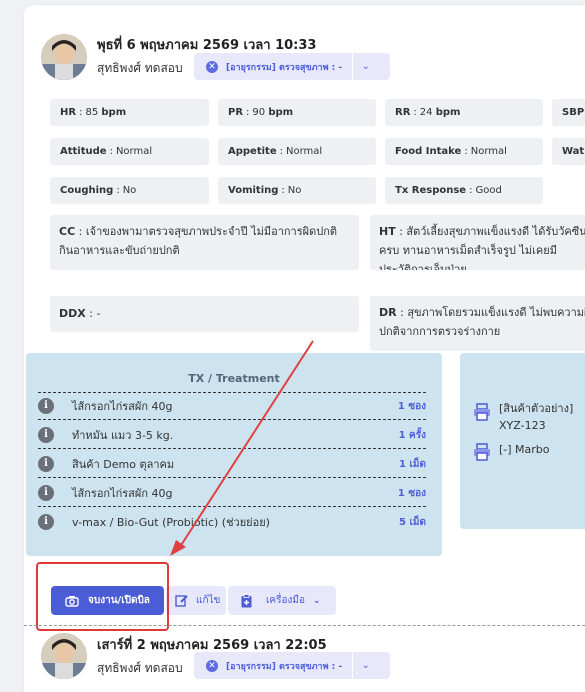 This screenshot has width=585, height=692. Describe the element at coordinates (242, 448) in the screenshot. I see `annotation-arrow` at that location.